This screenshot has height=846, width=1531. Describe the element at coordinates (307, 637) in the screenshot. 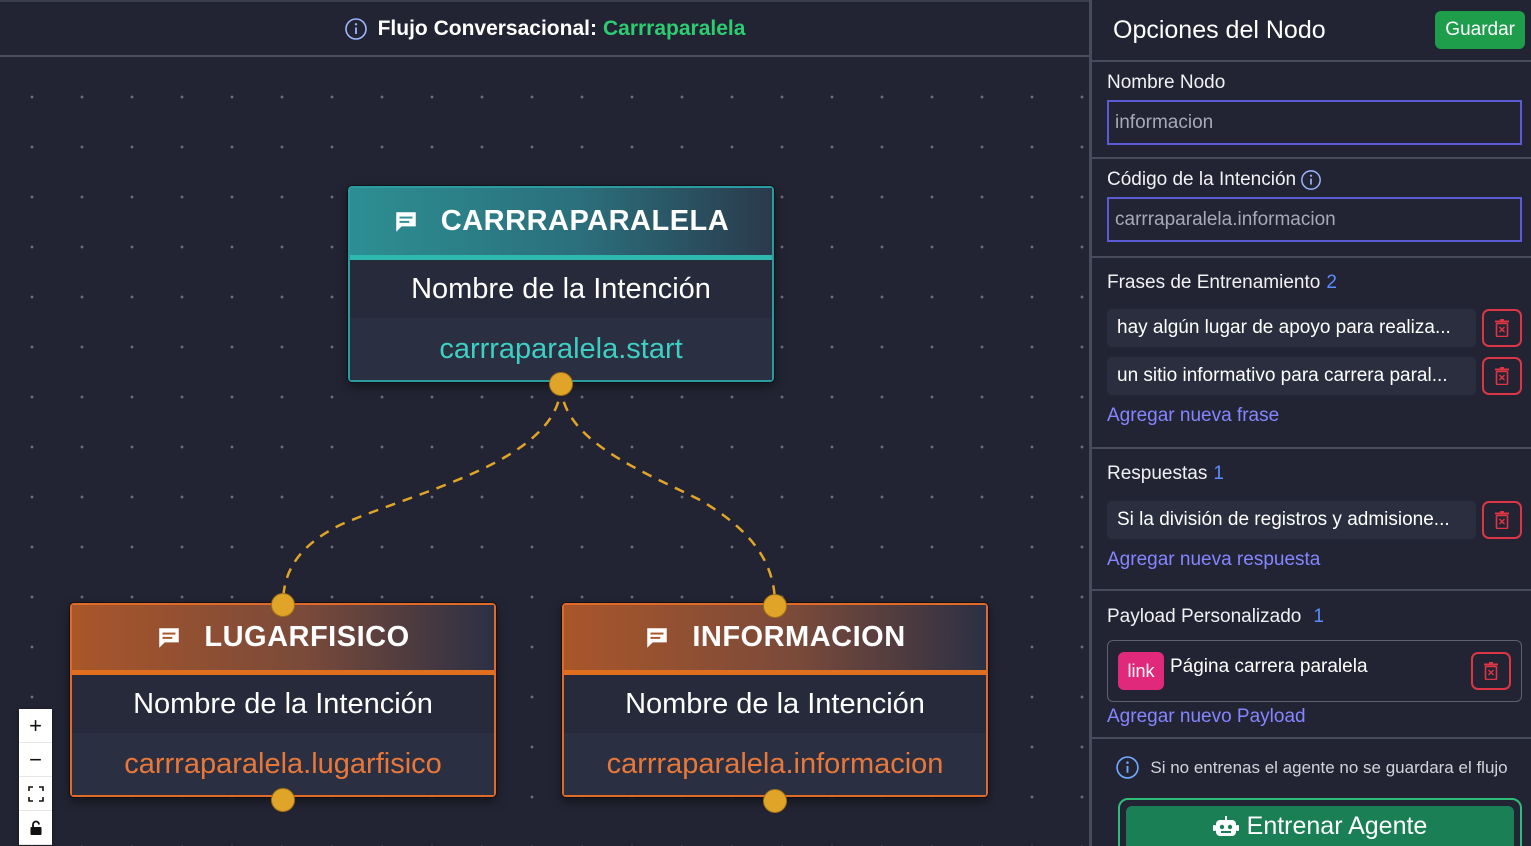

I see `node-title: LUGARFISICO` at that location.